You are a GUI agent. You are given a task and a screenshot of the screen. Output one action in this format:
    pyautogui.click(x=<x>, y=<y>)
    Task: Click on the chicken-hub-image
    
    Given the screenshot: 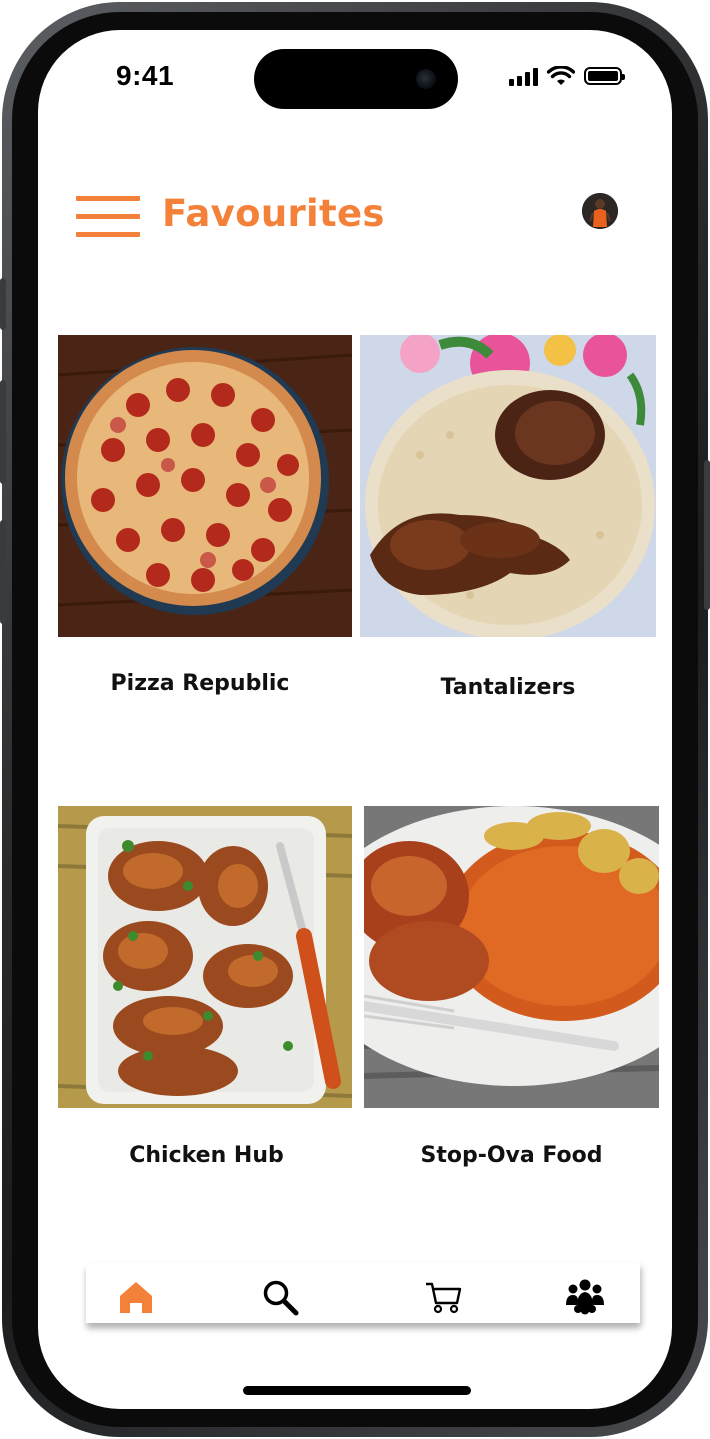 What is the action you would take?
    pyautogui.click(x=205, y=957)
    